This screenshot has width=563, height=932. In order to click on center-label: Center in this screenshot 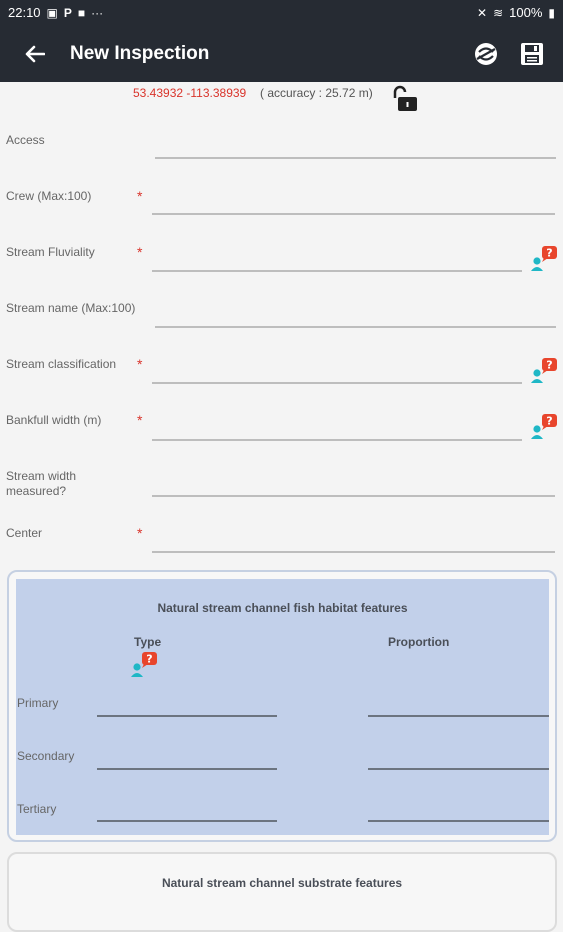, I will do `click(24, 533)`.